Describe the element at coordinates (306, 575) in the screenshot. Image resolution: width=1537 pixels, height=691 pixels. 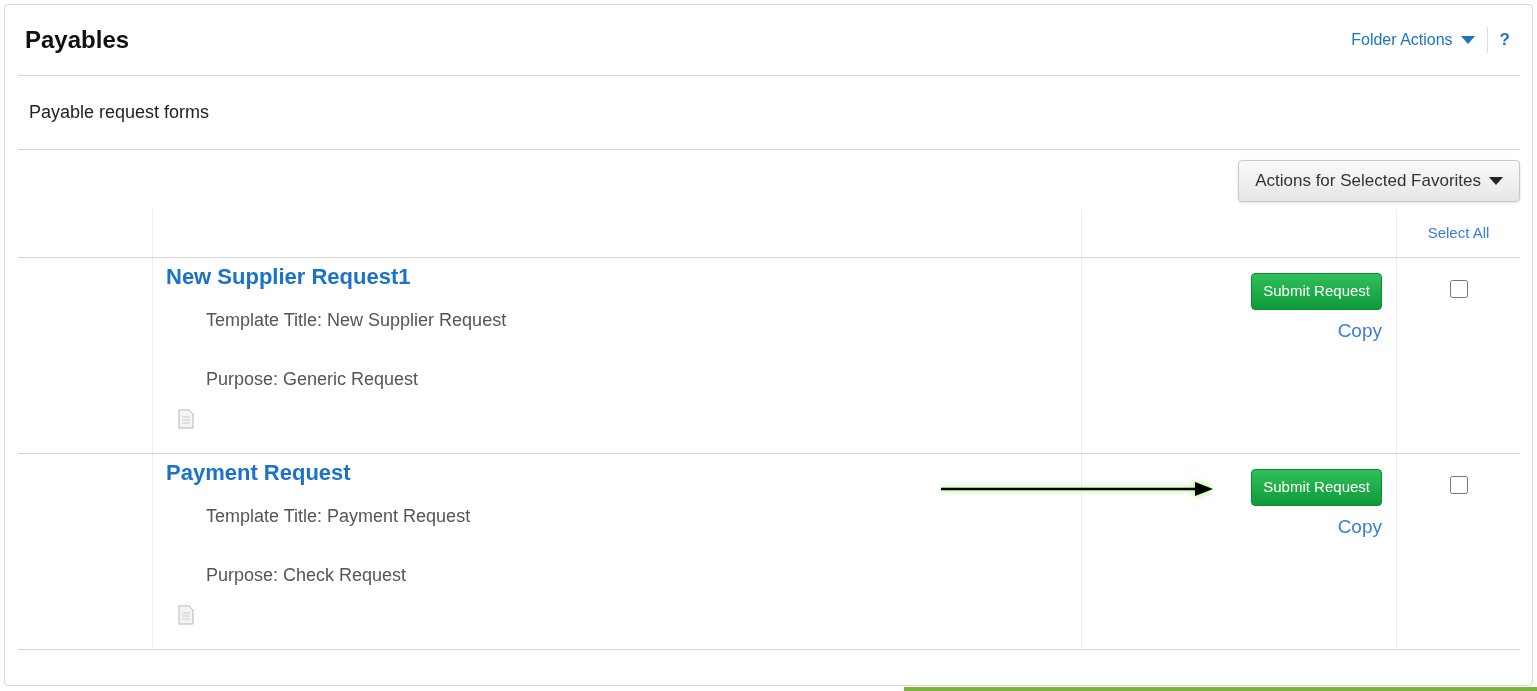
I see `purpose-text: Purpose: Check Request` at that location.